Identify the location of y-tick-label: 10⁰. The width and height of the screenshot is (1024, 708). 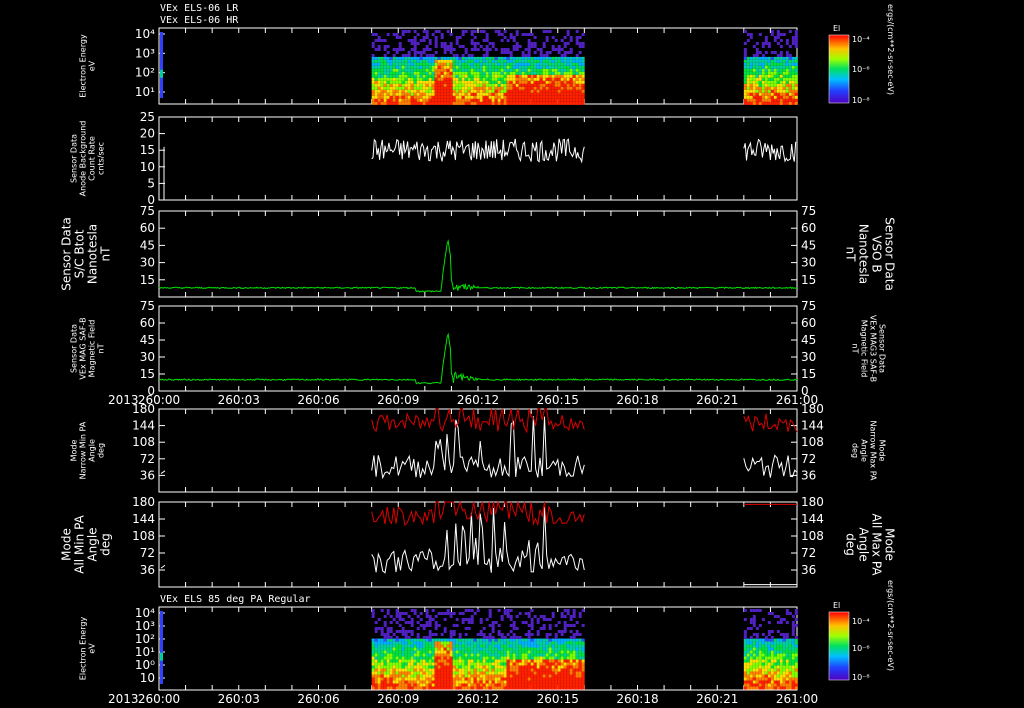
(145, 665).